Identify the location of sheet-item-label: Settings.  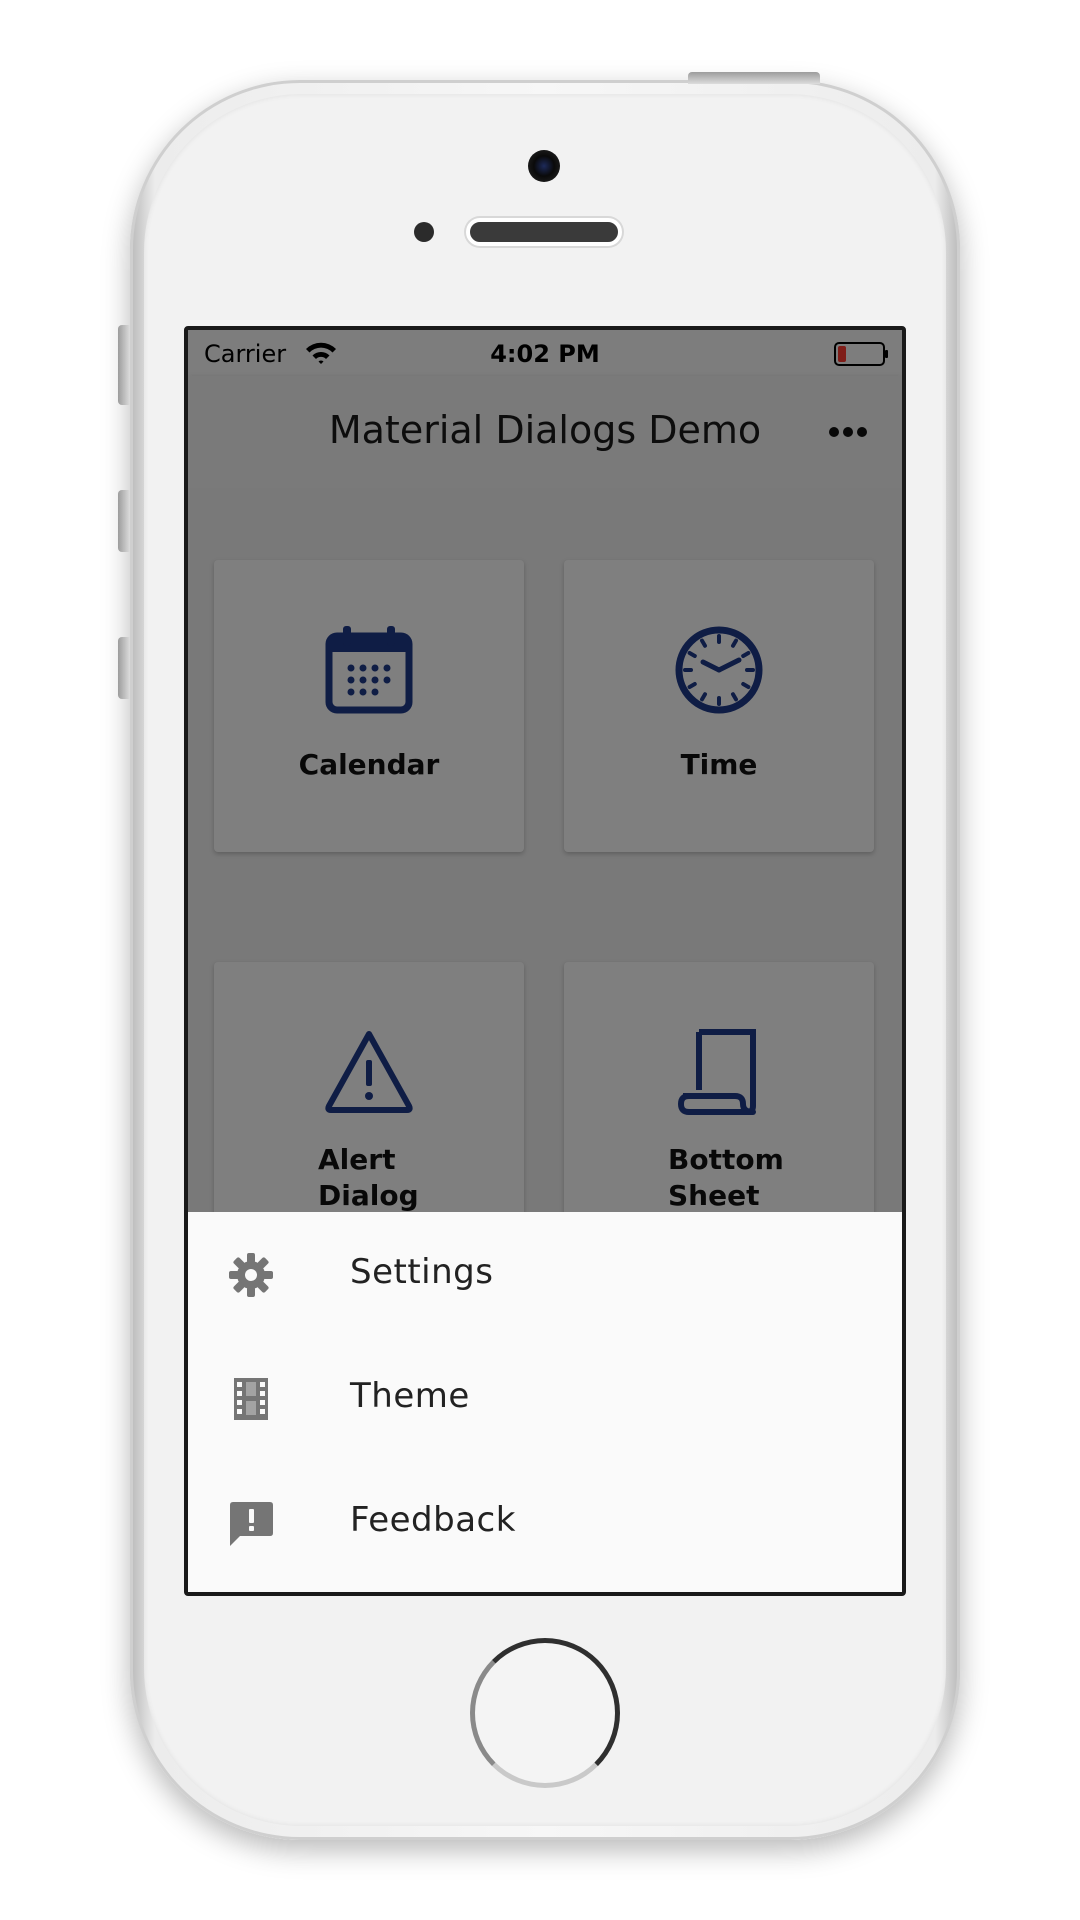
(422, 1272).